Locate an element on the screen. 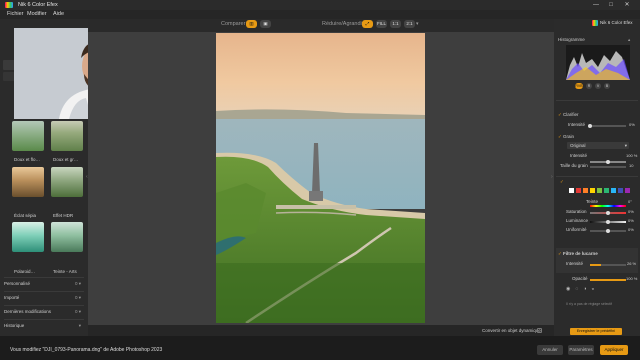 Image resolution: width=640 pixels, height=360 pixels. param-value: 10 is located at coordinates (631, 165).